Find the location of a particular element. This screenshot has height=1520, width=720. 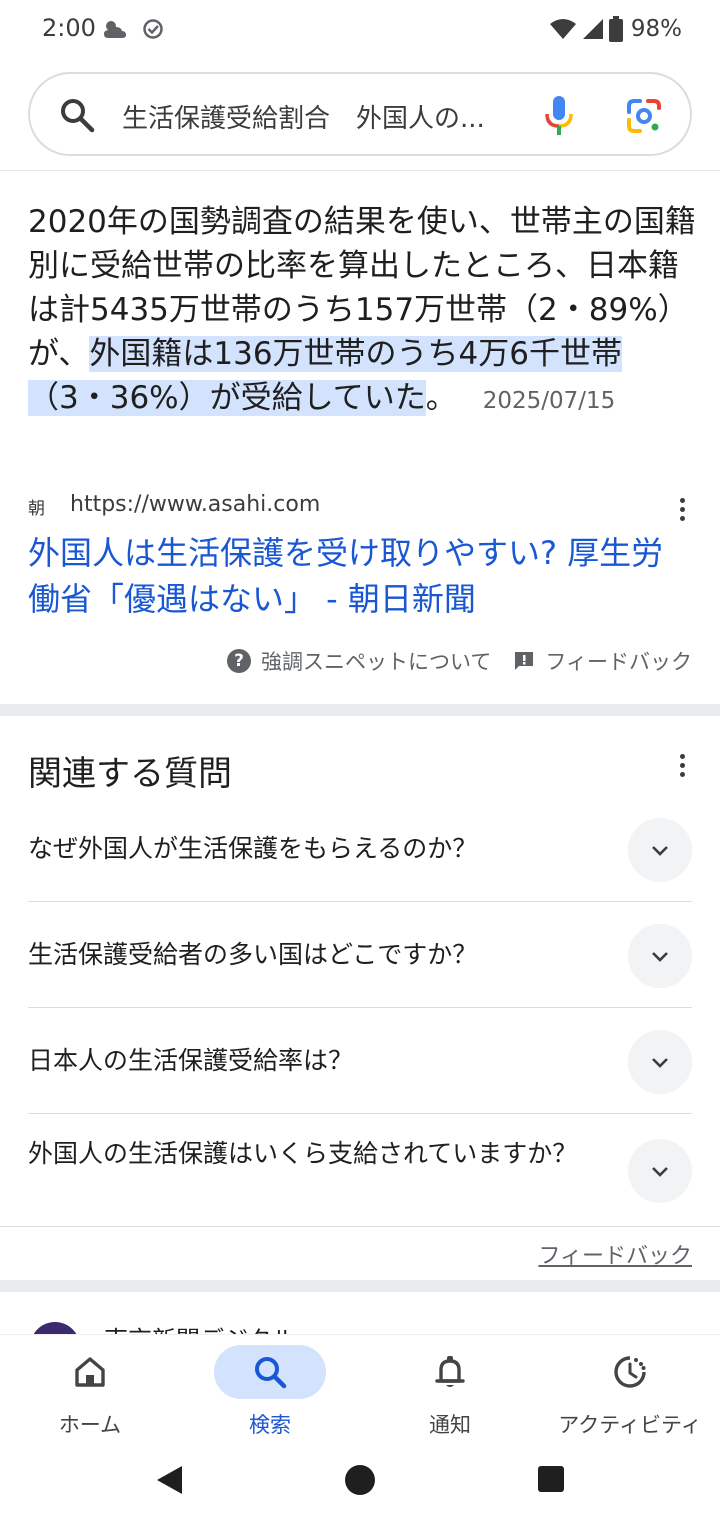

battery-percent: 98% is located at coordinates (656, 29).